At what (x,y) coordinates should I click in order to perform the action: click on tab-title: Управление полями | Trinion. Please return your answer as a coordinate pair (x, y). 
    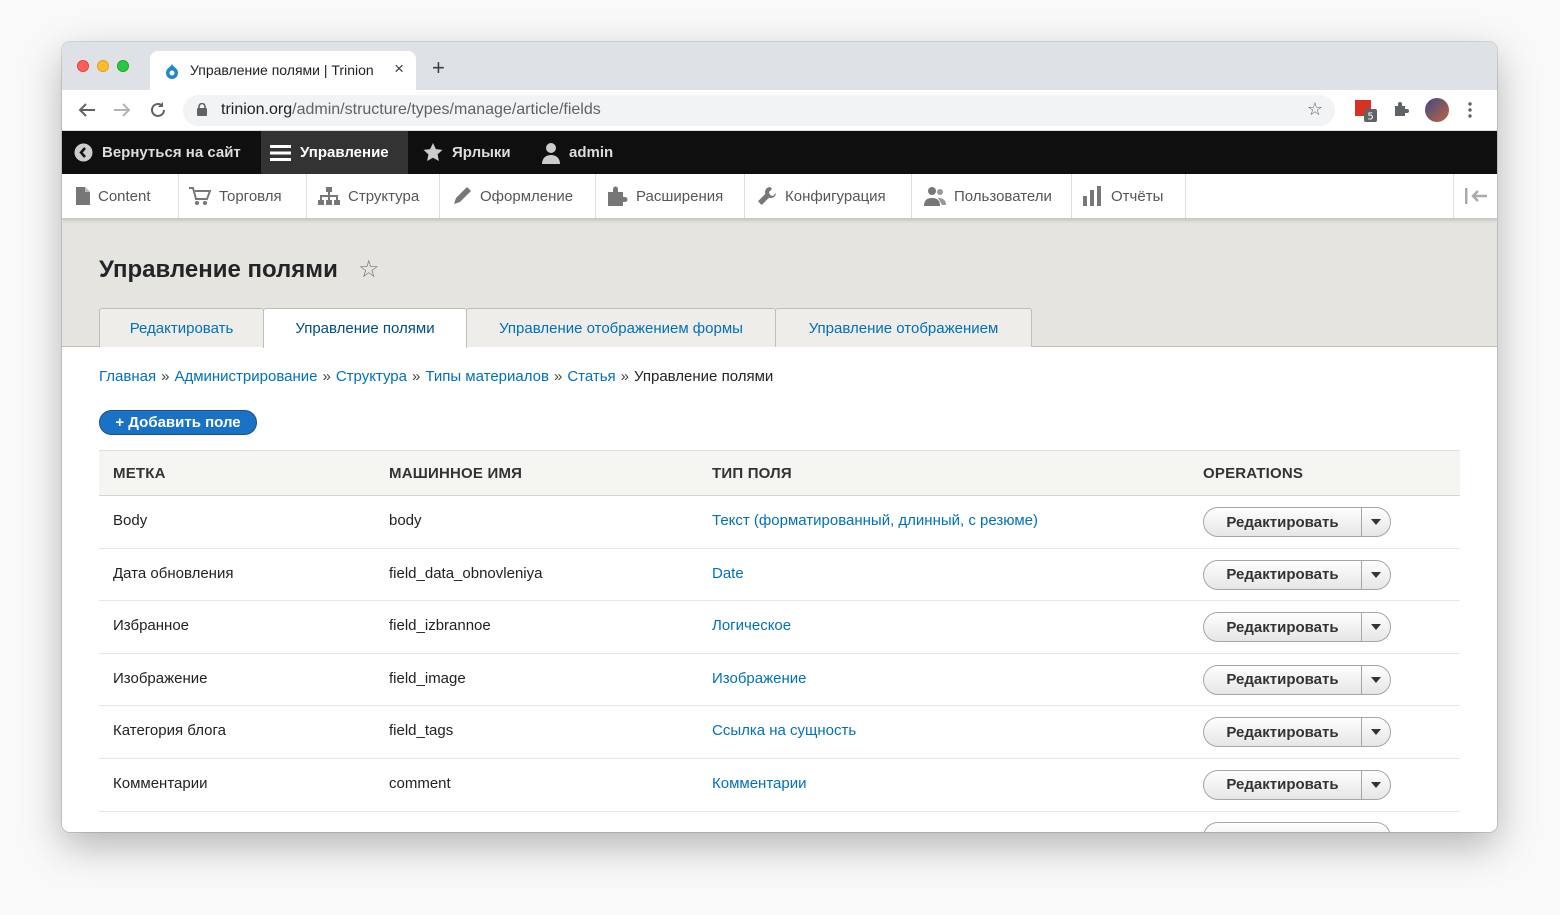
    Looking at the image, I should click on (282, 70).